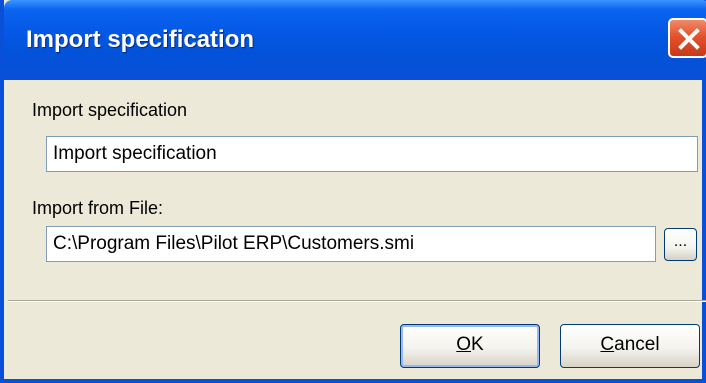 The width and height of the screenshot is (706, 383). Describe the element at coordinates (140, 39) in the screenshot. I see `window-title: Import specification` at that location.